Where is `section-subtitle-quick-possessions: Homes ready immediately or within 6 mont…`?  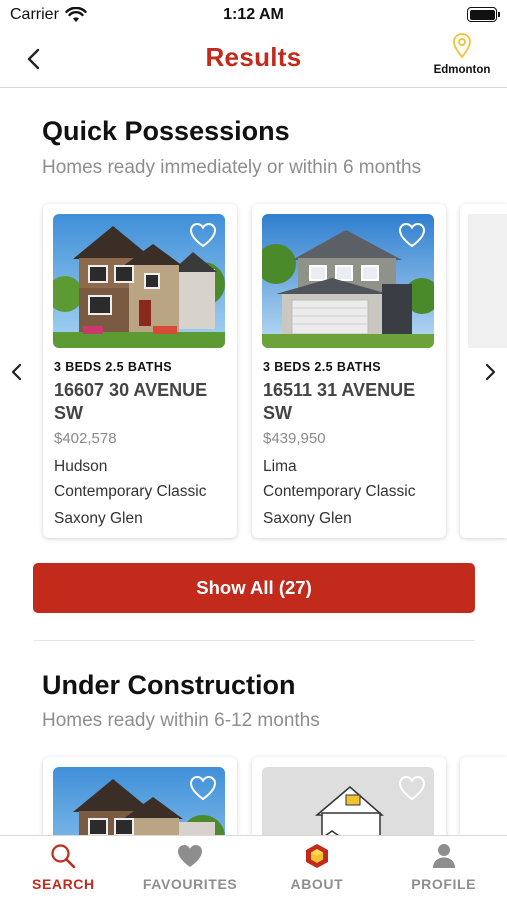
section-subtitle-quick-possessions: Homes ready immediately or within 6 mont… is located at coordinates (232, 167).